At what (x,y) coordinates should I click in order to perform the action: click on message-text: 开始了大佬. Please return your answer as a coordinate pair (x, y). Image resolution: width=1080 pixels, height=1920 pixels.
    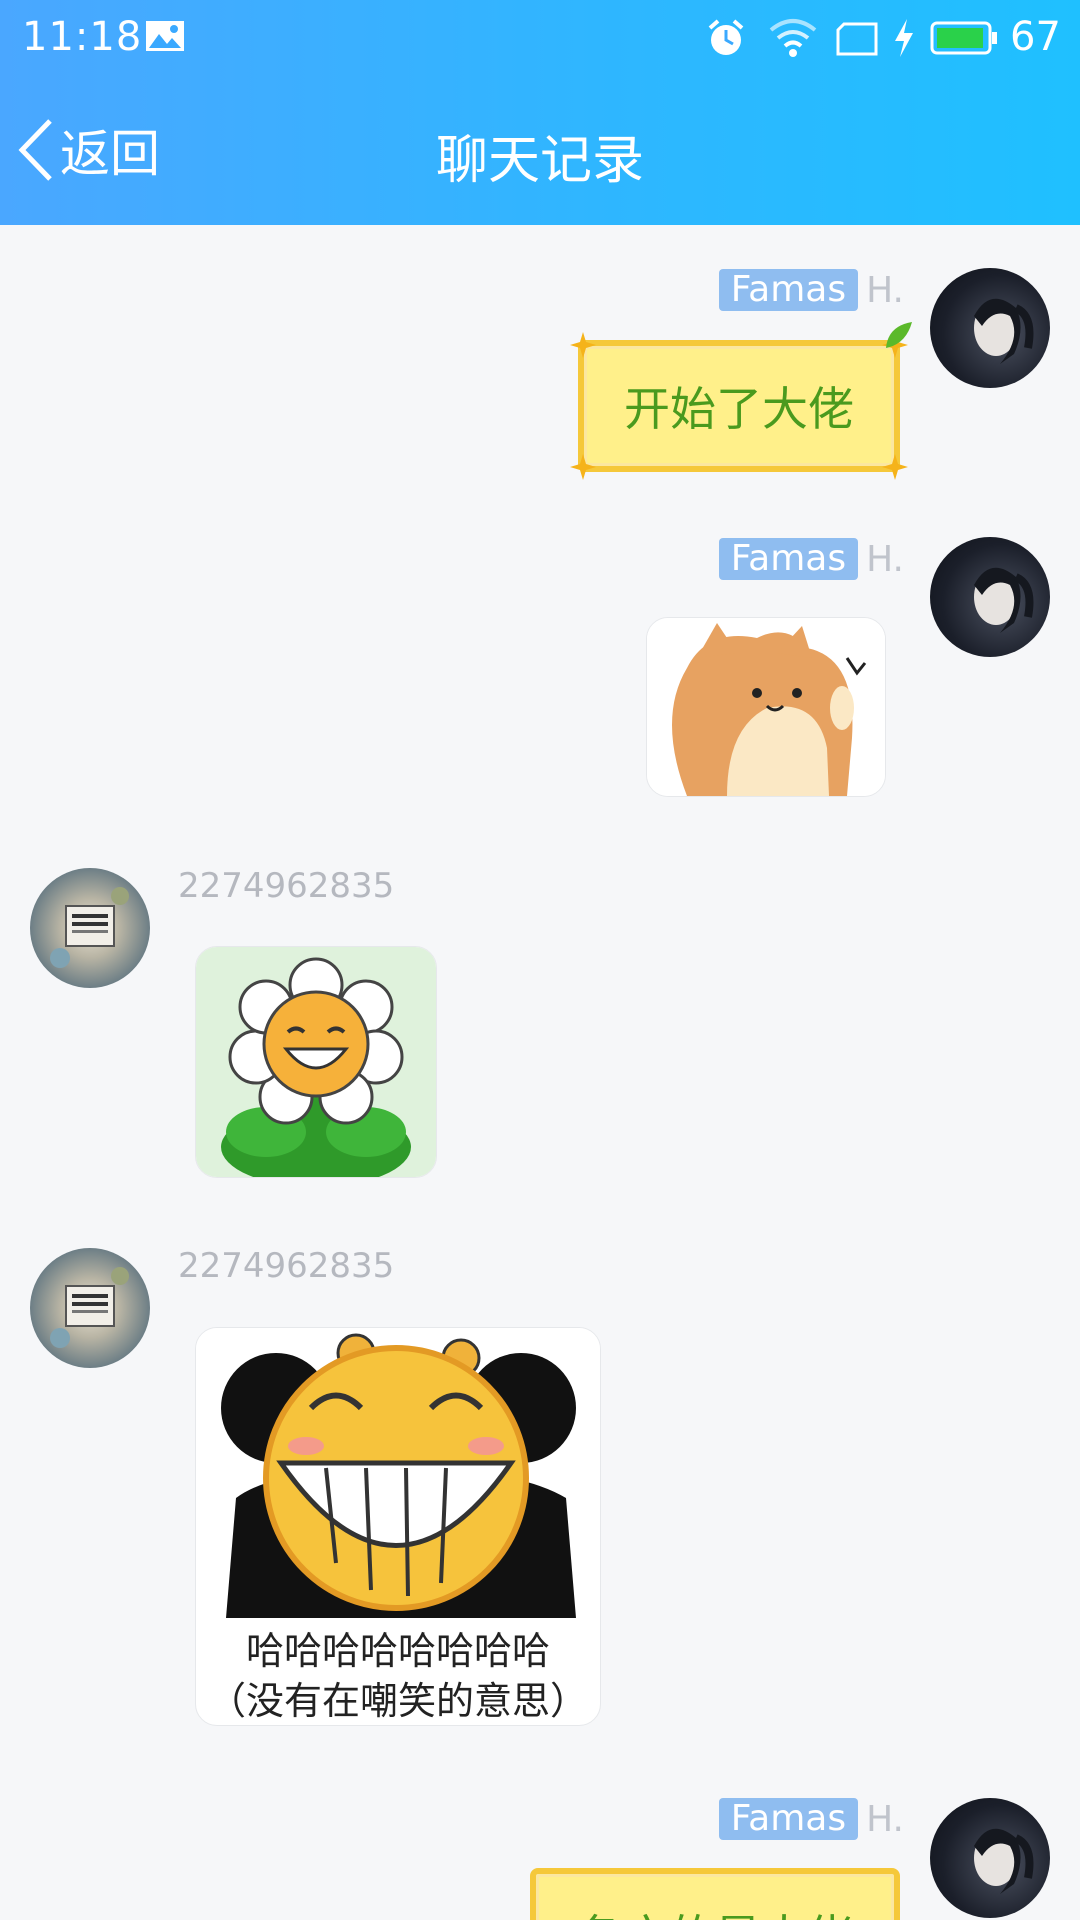
    Looking at the image, I should click on (739, 409).